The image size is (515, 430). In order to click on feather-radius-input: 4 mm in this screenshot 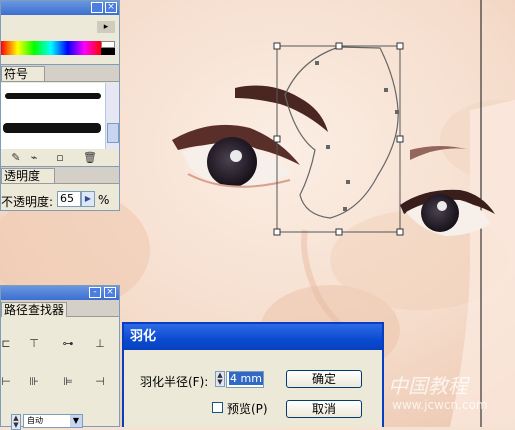, I will do `click(245, 379)`.